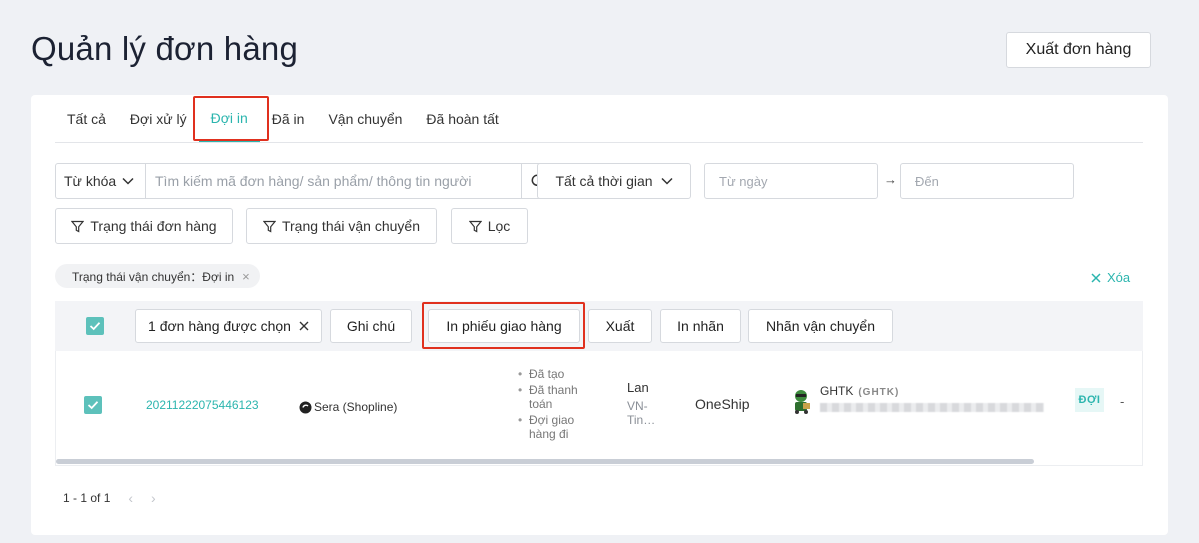 Image resolution: width=1199 pixels, height=543 pixels. I want to click on carrier-cell: GHTK (GHTK), so click(859, 391).